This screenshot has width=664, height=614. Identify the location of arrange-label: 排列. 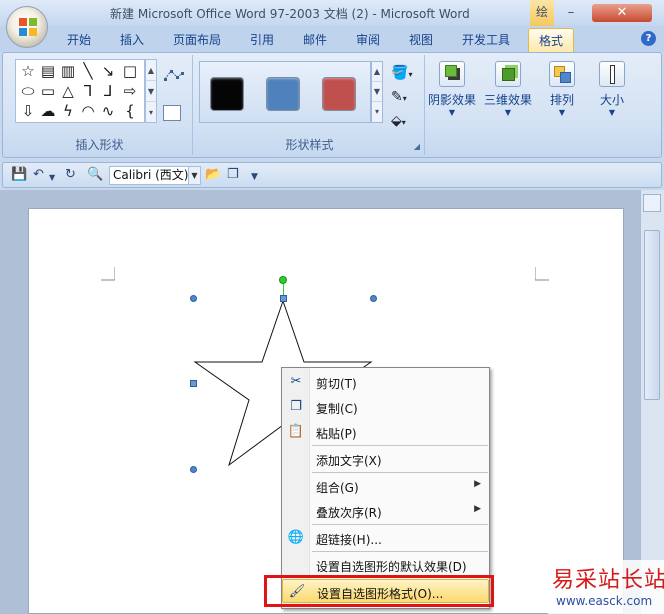
(561, 100).